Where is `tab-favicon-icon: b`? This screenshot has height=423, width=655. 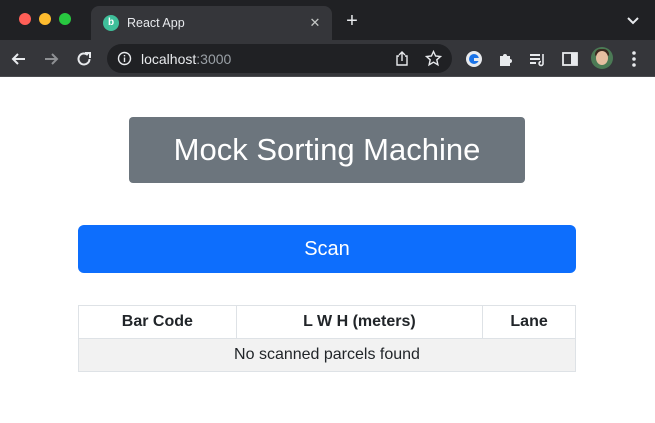 tab-favicon-icon: b is located at coordinates (111, 23).